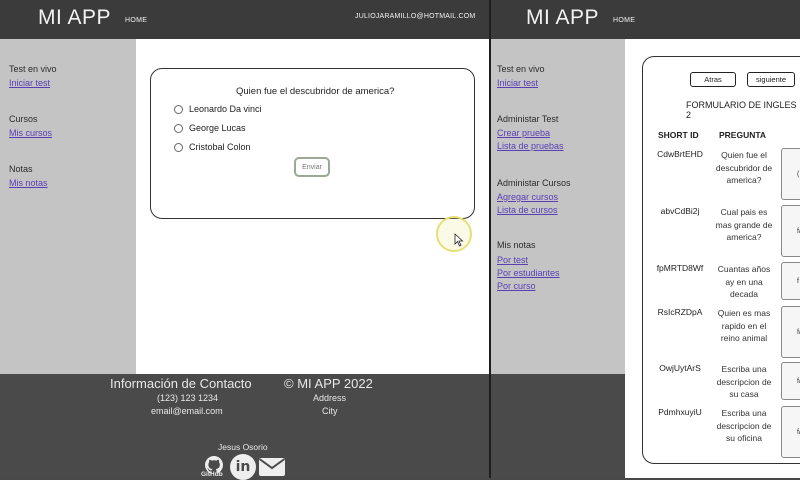  Describe the element at coordinates (217, 128) in the screenshot. I see `option-label: George Lucas` at that location.